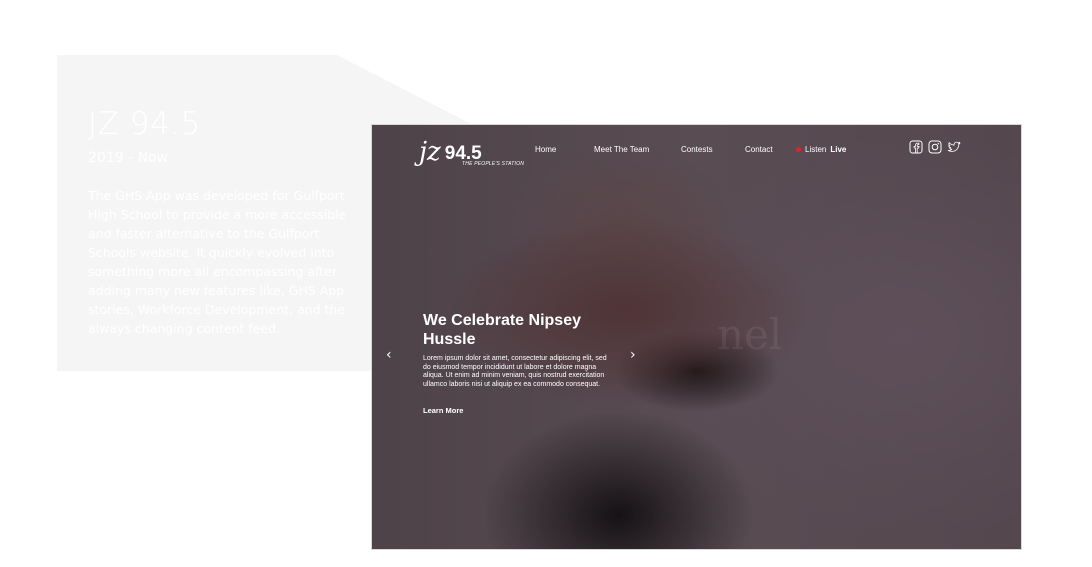 This screenshot has height=567, width=1092. Describe the element at coordinates (430, 152) in the screenshot. I see `logo-script: jz` at that location.